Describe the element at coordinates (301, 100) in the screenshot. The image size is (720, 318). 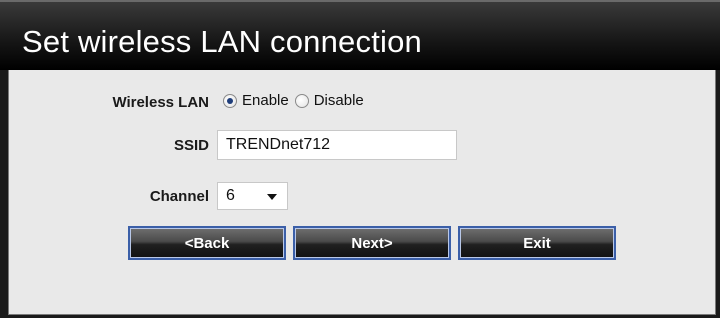
I see `wireless-lan-disable-radio` at that location.